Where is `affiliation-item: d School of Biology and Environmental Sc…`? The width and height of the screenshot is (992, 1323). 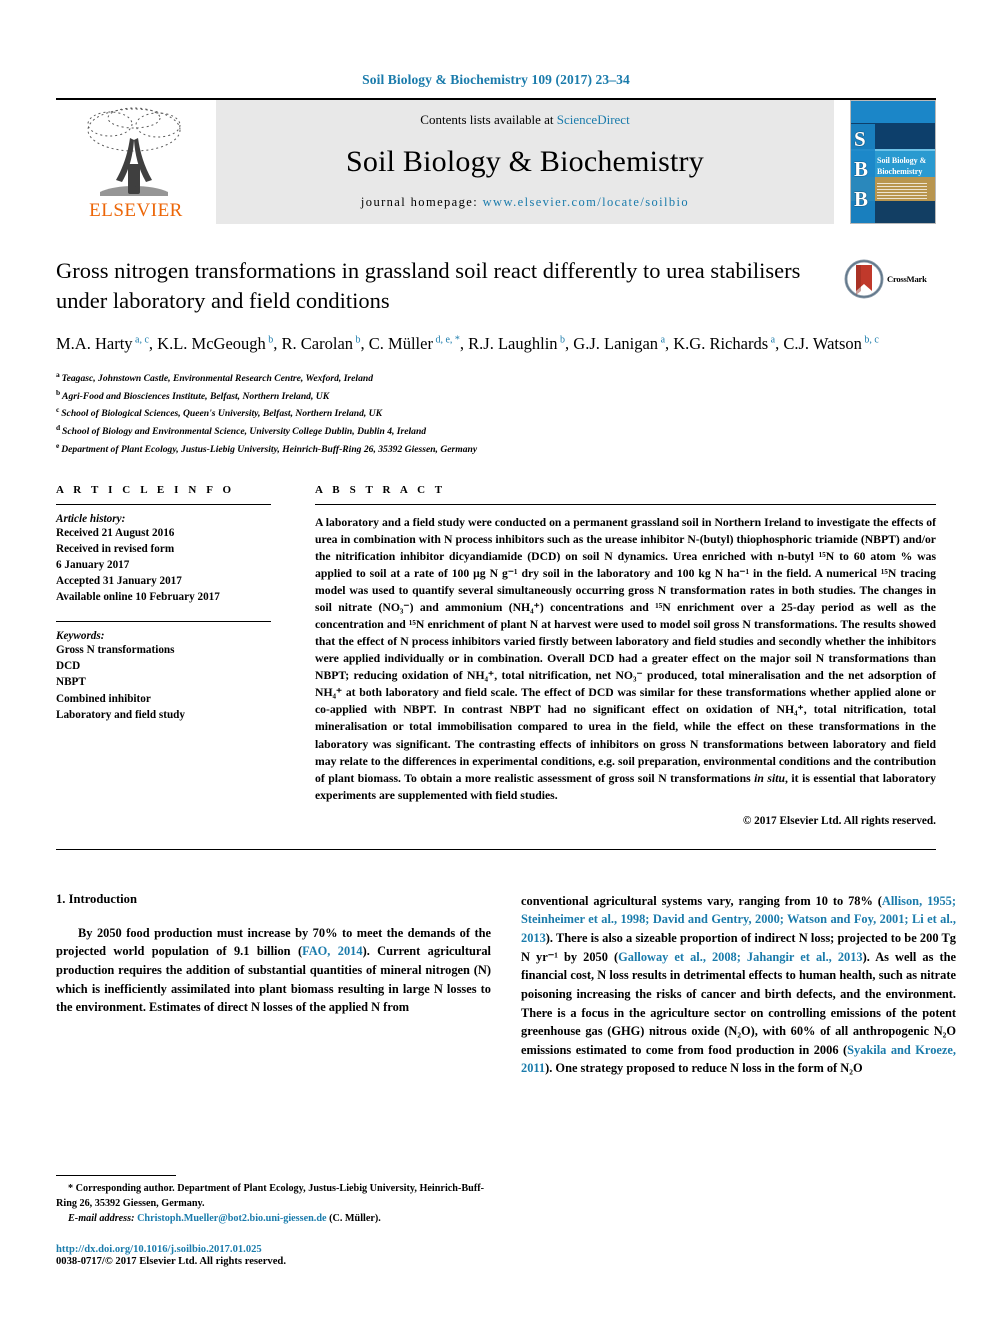
affiliation-item: d School of Biology and Environmental Sc… is located at coordinates (496, 431).